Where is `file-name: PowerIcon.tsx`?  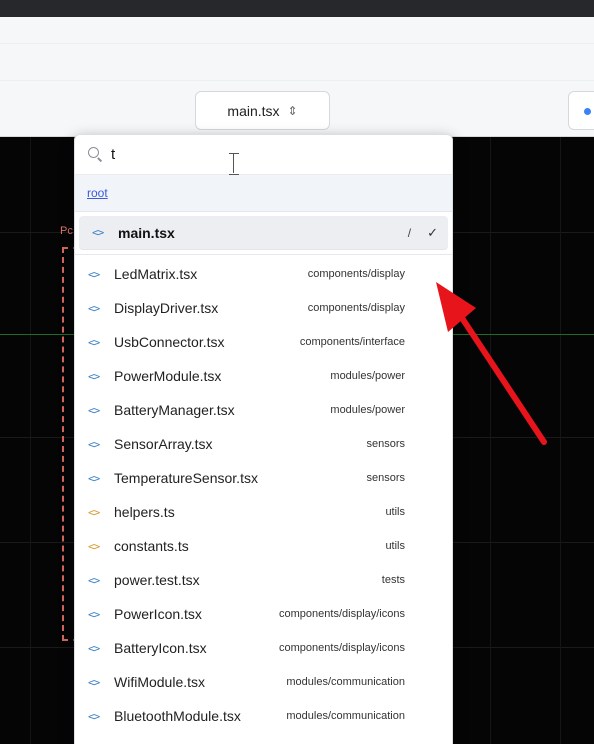 file-name: PowerIcon.tsx is located at coordinates (158, 614).